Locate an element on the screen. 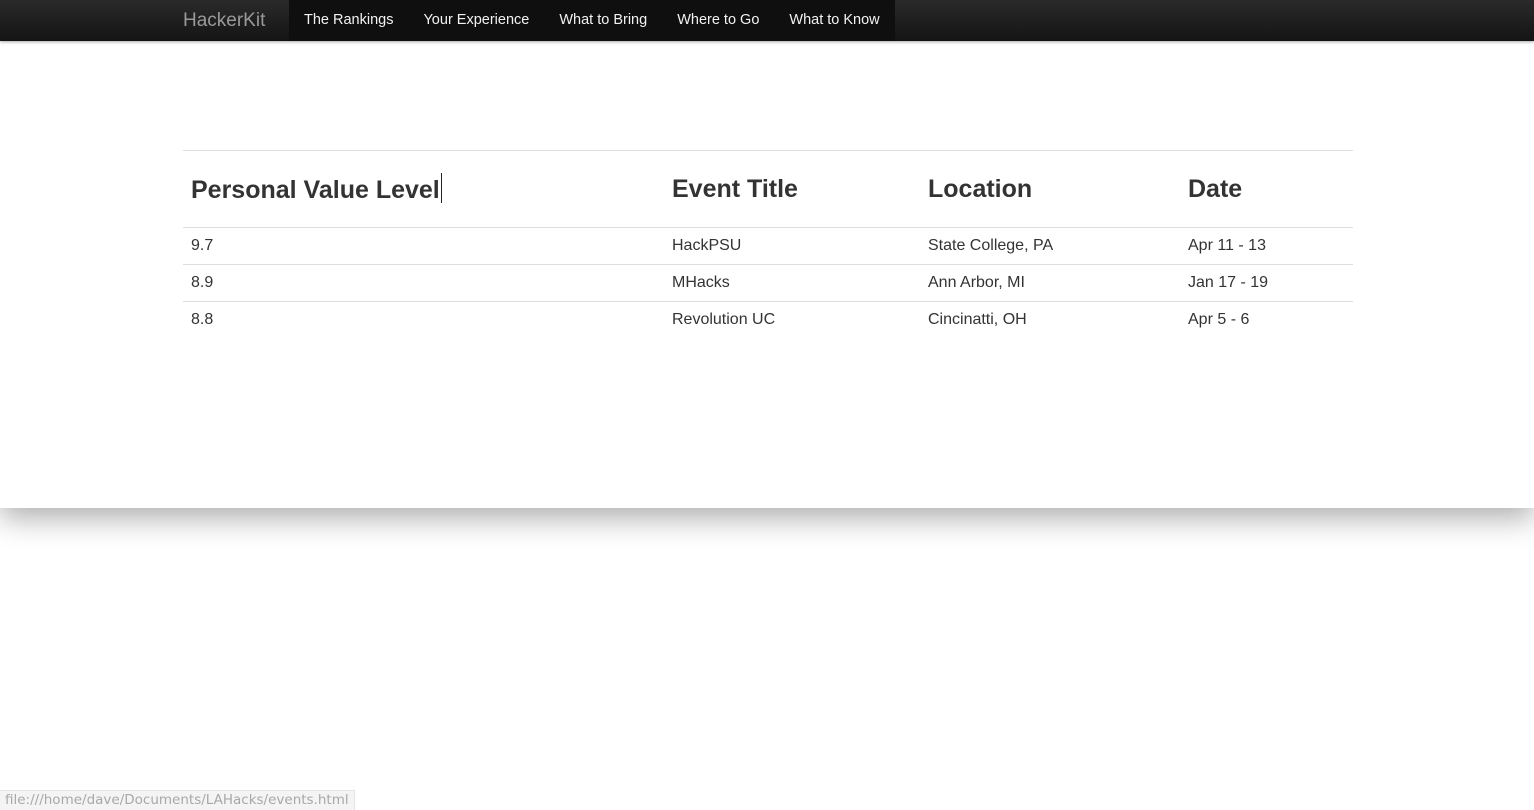 This screenshot has width=1534, height=810. cell-location: State College, PA is located at coordinates (1050, 246).